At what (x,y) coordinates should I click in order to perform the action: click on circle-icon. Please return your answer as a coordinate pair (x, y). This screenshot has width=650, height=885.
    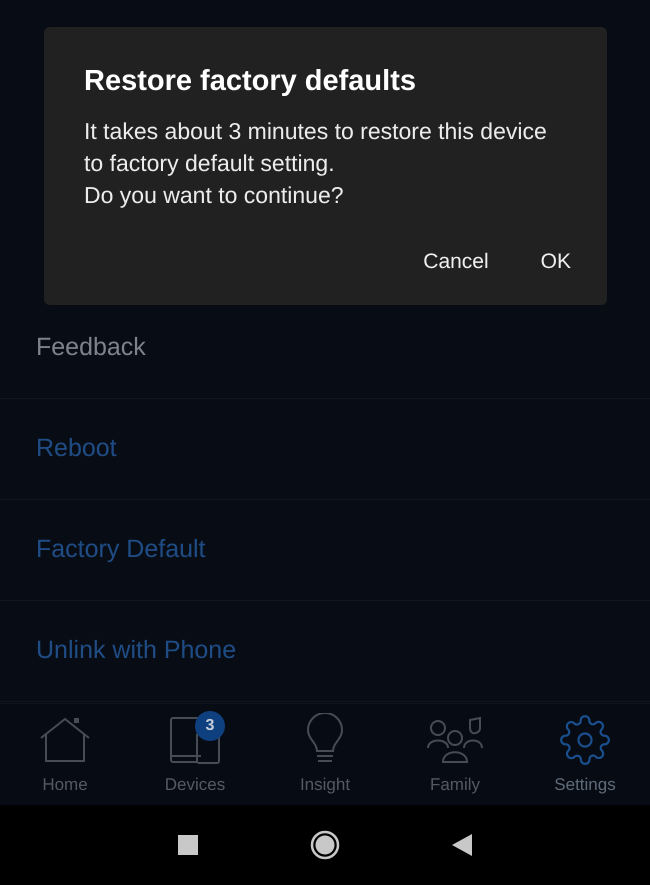
    Looking at the image, I should click on (325, 845).